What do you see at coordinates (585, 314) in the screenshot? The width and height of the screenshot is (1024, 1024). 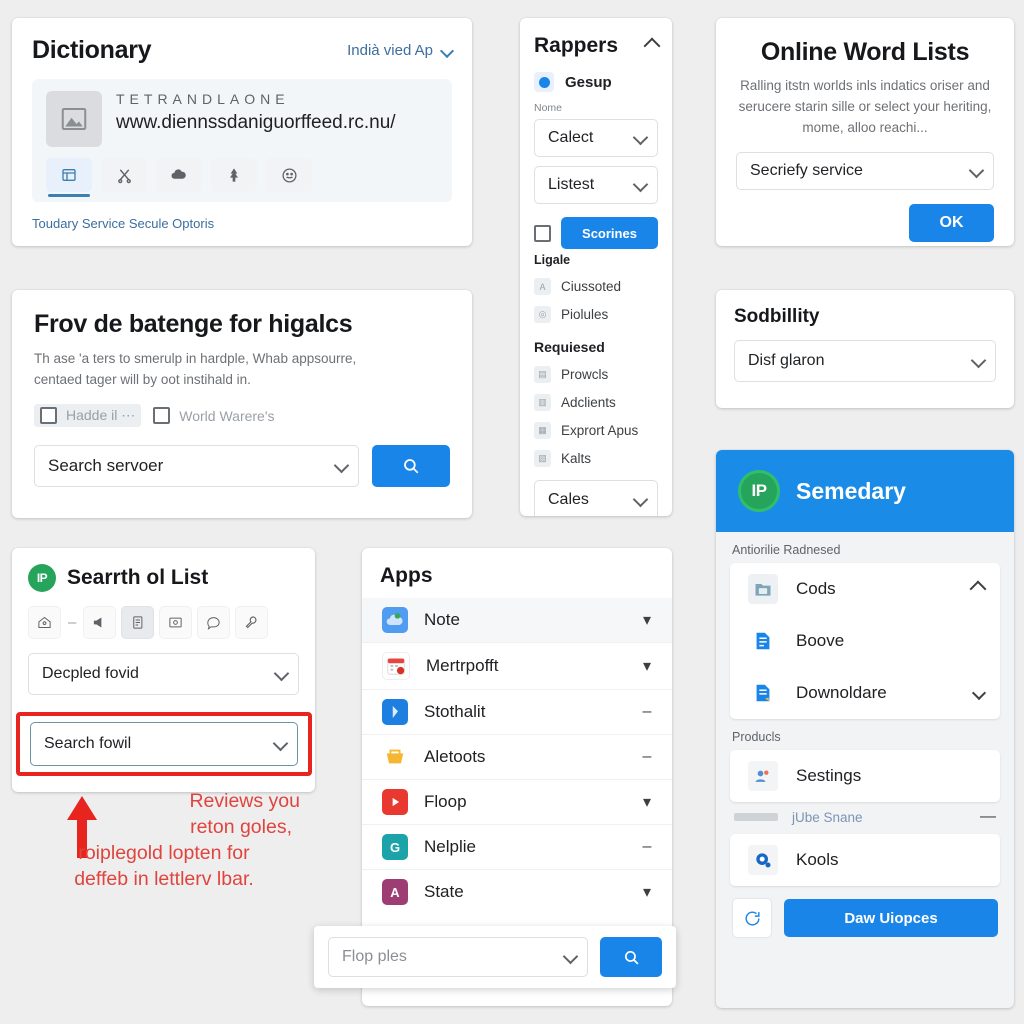 I see `rappers-nav-label: Piolules` at bounding box center [585, 314].